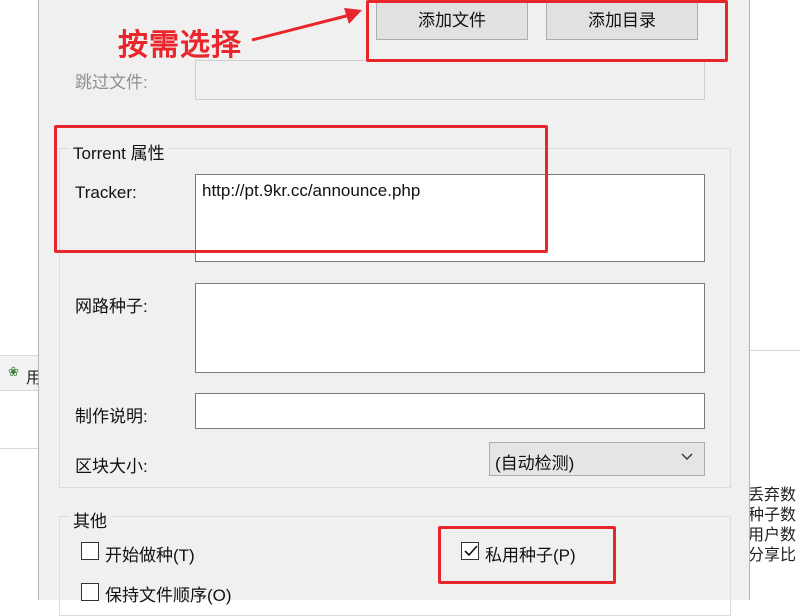 This screenshot has width=800, height=616. What do you see at coordinates (90, 592) in the screenshot?
I see `preserve-order-checkbox` at bounding box center [90, 592].